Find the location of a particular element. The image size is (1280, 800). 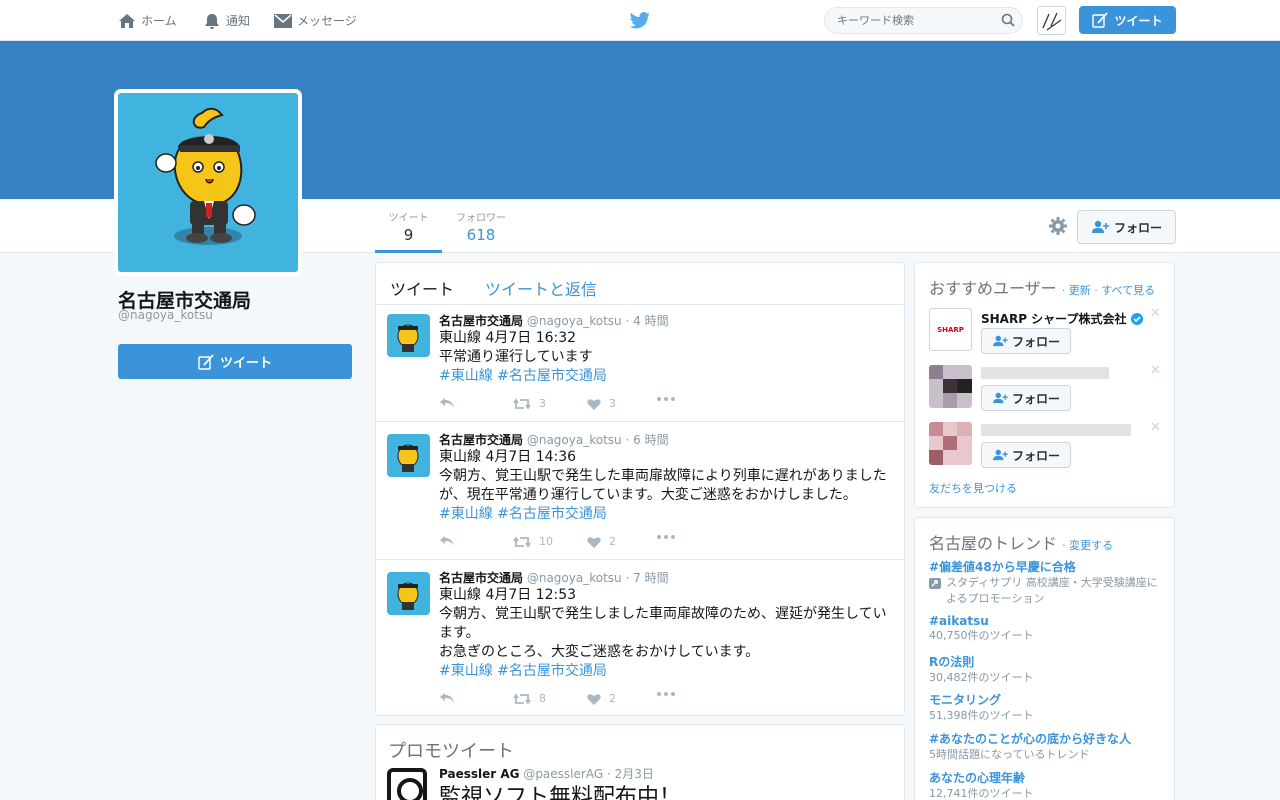

wtf-follow-label: フォロー is located at coordinates (1035, 341).